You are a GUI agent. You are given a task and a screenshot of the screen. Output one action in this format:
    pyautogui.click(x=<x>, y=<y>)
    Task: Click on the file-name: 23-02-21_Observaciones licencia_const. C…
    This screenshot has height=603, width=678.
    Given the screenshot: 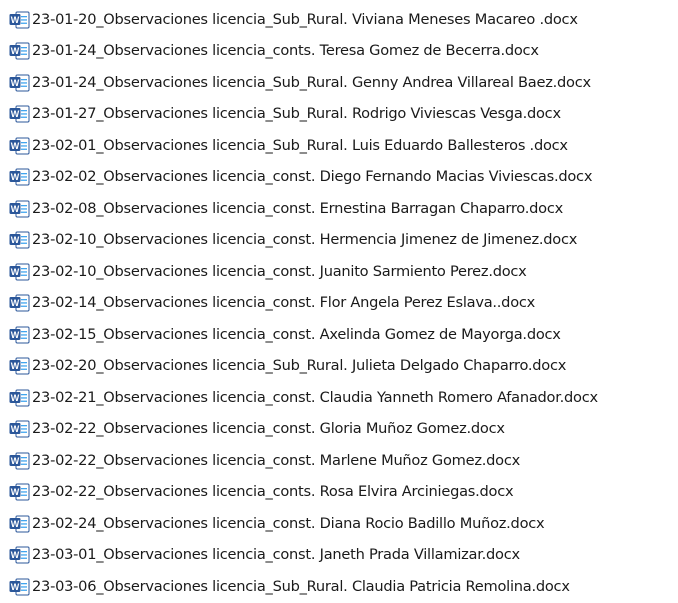 What is the action you would take?
    pyautogui.click(x=315, y=397)
    